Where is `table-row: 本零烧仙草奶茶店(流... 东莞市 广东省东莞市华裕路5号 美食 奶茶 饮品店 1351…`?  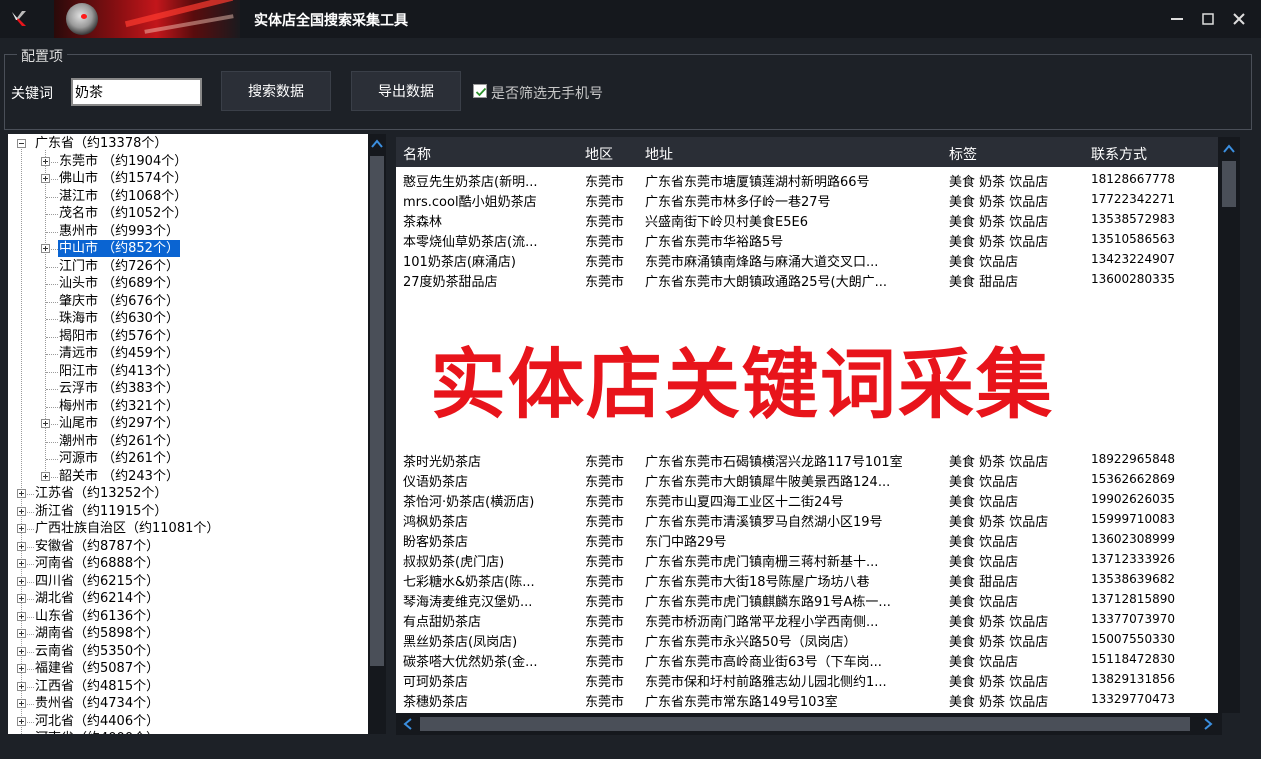 table-row: 本零烧仙草奶茶店(流... 东莞市 广东省东莞市华裕路5号 美食 奶茶 饮品店 1351… is located at coordinates (807, 239).